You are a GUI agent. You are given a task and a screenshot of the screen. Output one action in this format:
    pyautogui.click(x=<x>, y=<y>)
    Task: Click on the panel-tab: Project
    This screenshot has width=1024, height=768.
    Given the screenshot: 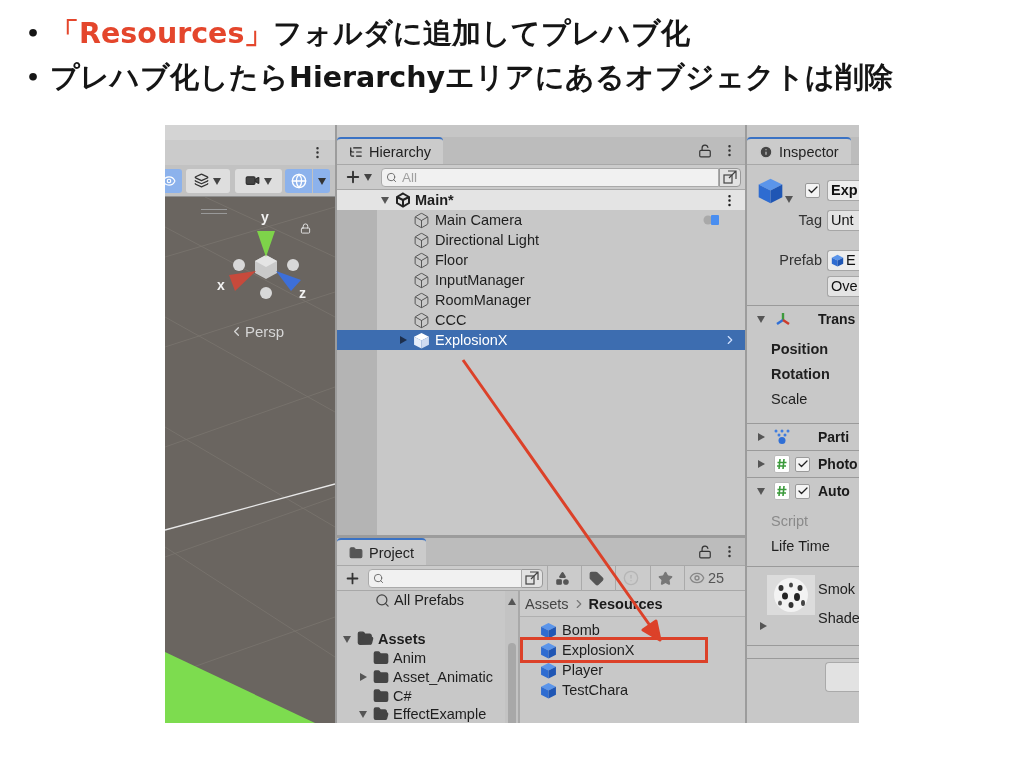 What is the action you would take?
    pyautogui.click(x=382, y=551)
    